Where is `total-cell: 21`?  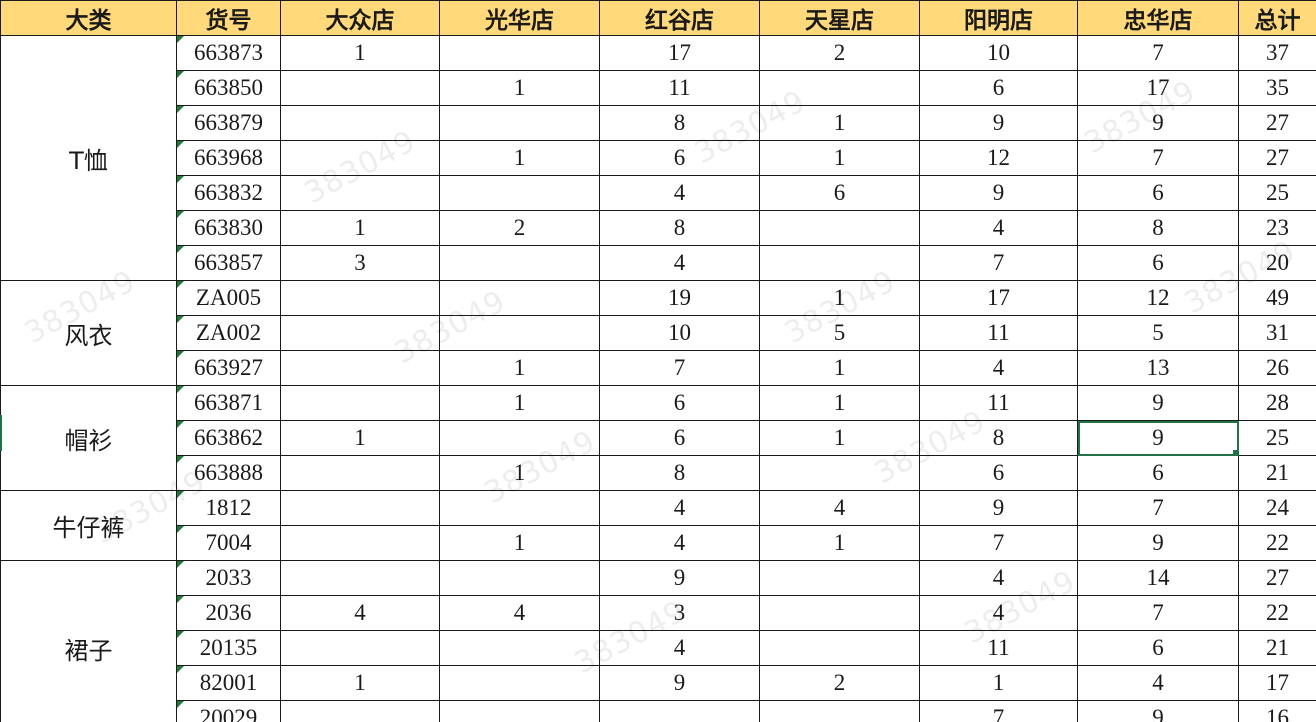
total-cell: 21 is located at coordinates (1277, 473).